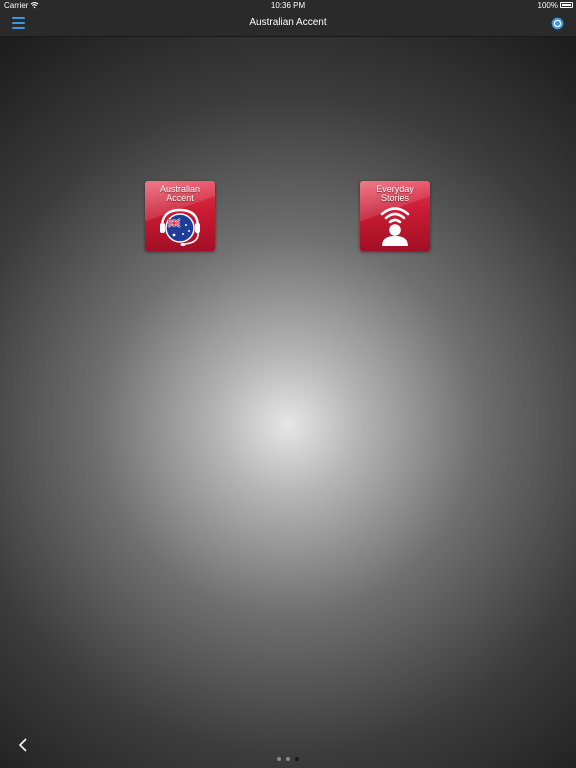  I want to click on page-title: Australian Accent, so click(288, 22).